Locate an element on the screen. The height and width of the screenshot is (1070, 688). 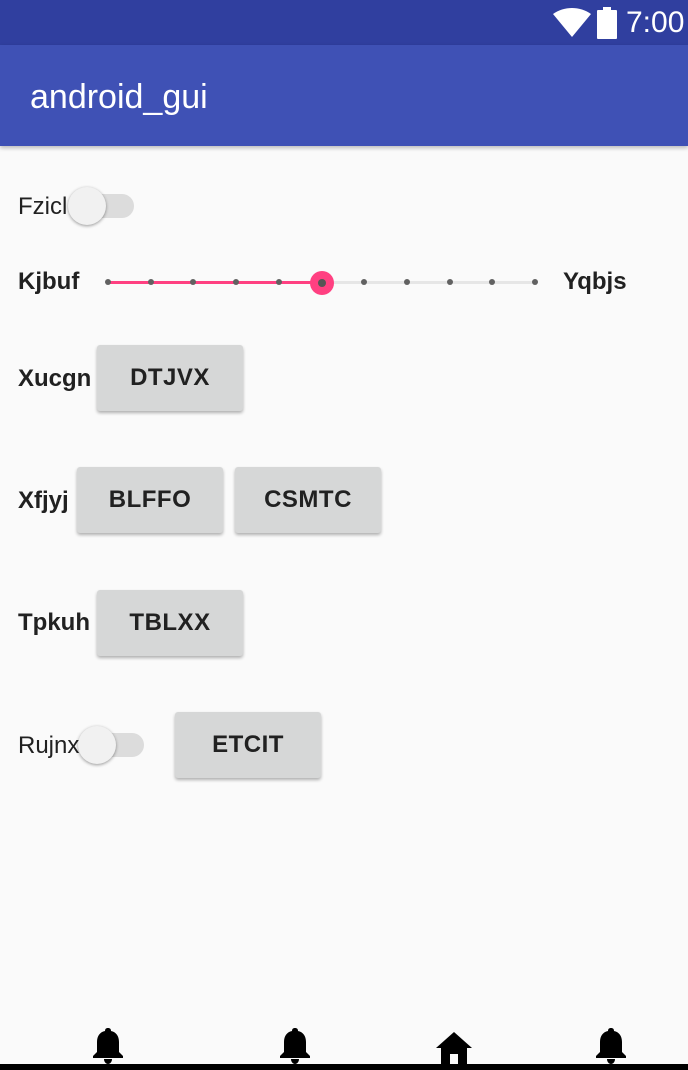
slider-right-label: Yqbjs is located at coordinates (595, 281).